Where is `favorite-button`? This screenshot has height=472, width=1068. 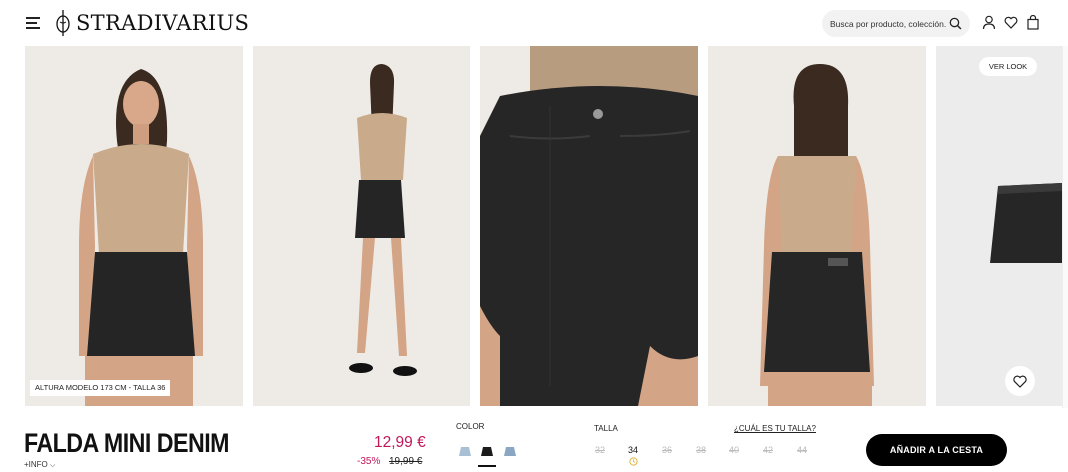
favorite-button is located at coordinates (1020, 381).